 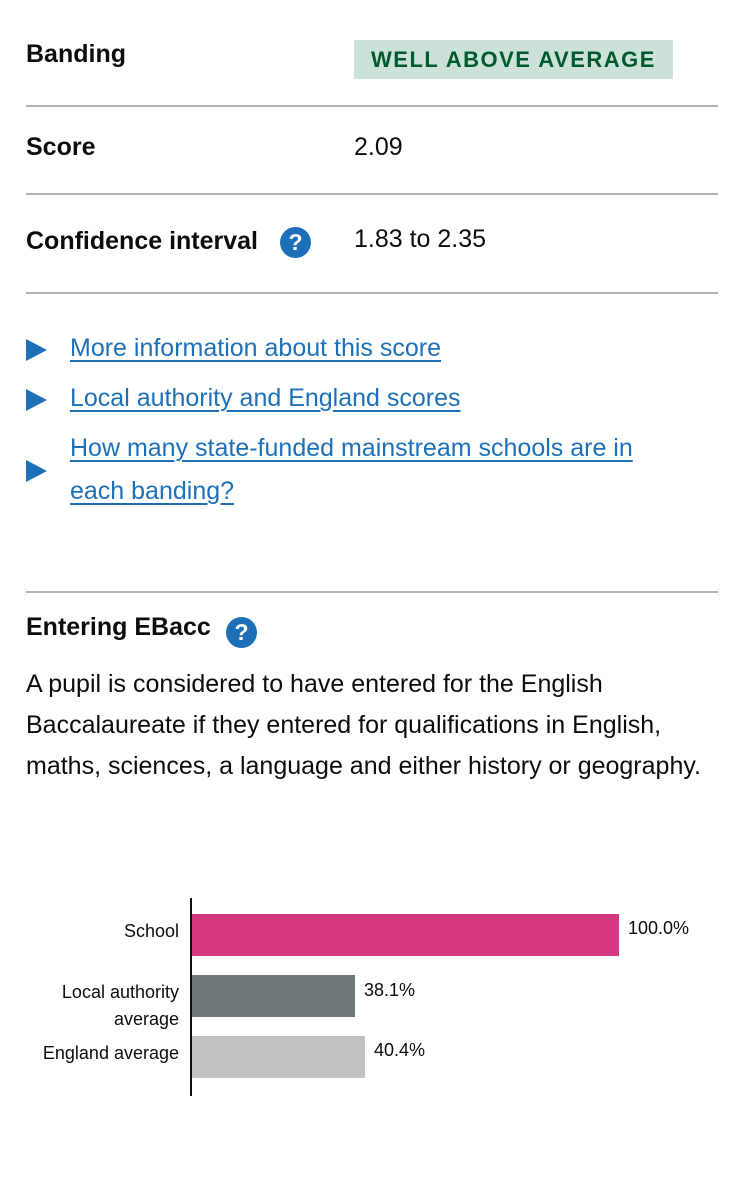 I want to click on confidence-value: 1.83 to 2.35, so click(x=420, y=239).